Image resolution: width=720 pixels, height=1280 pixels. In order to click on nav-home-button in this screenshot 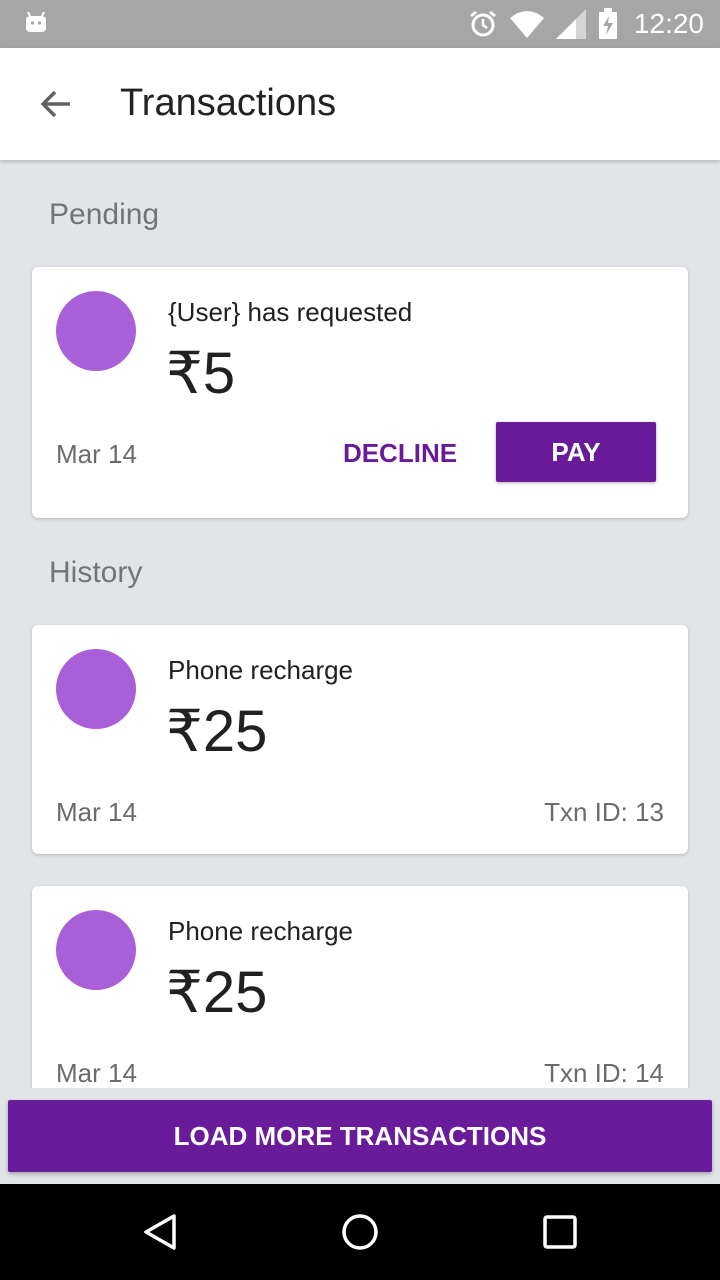, I will do `click(360, 1232)`.